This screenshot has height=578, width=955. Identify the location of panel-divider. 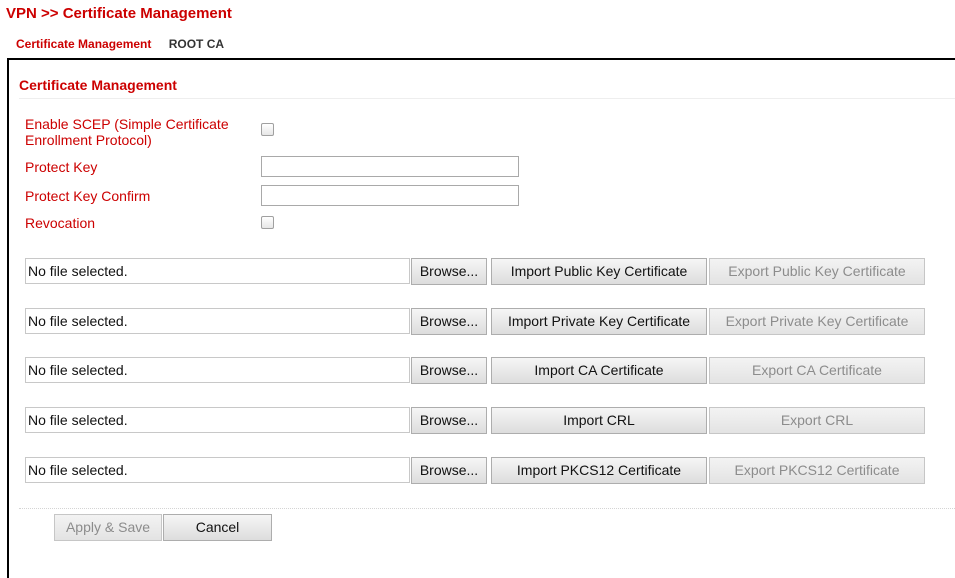
(487, 98).